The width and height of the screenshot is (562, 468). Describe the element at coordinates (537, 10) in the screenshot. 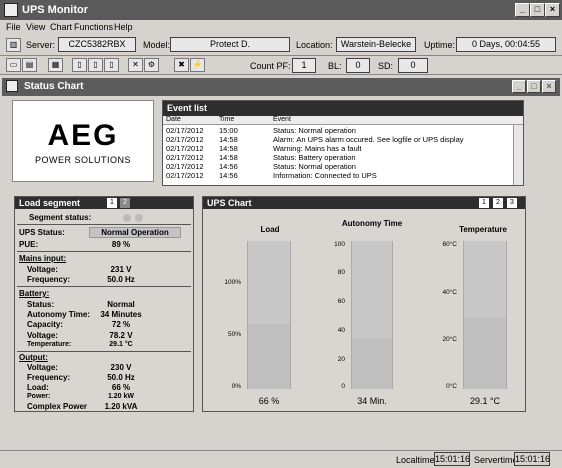

I see `maximize-button: □` at that location.